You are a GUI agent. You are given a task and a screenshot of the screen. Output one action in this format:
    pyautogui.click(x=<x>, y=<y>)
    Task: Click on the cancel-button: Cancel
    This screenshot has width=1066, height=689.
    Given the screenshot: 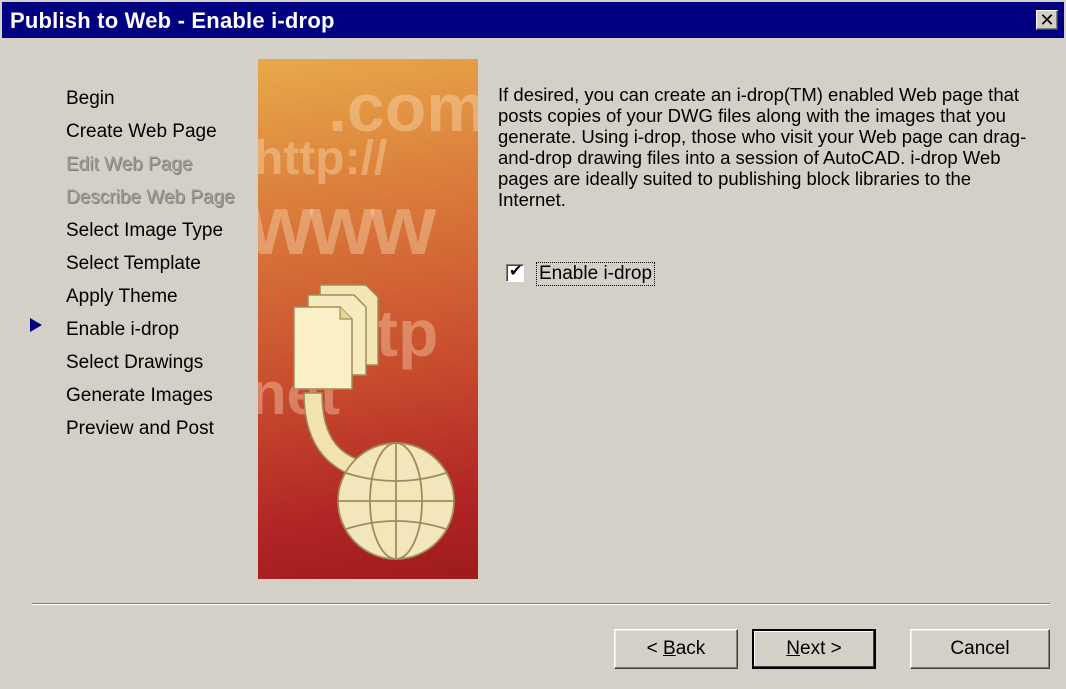 What is the action you would take?
    pyautogui.click(x=980, y=649)
    